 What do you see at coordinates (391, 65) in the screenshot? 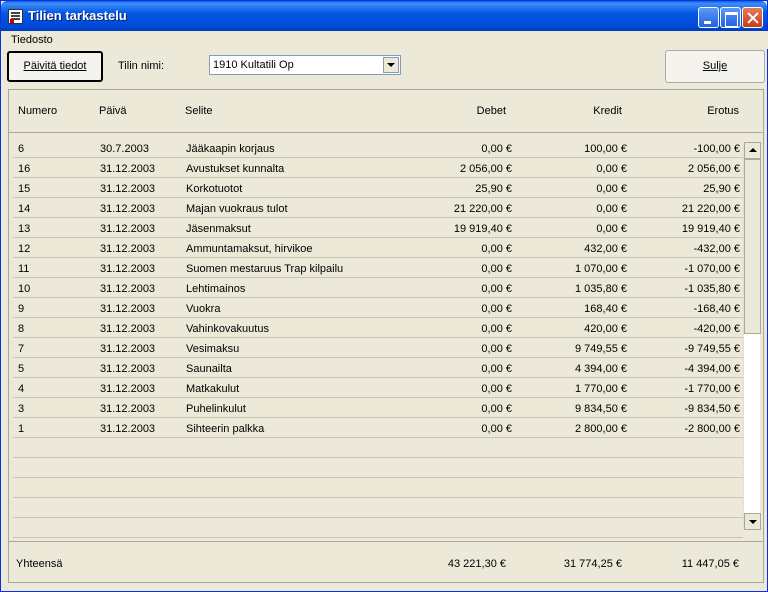
I see `dropdown-arrow-icon` at bounding box center [391, 65].